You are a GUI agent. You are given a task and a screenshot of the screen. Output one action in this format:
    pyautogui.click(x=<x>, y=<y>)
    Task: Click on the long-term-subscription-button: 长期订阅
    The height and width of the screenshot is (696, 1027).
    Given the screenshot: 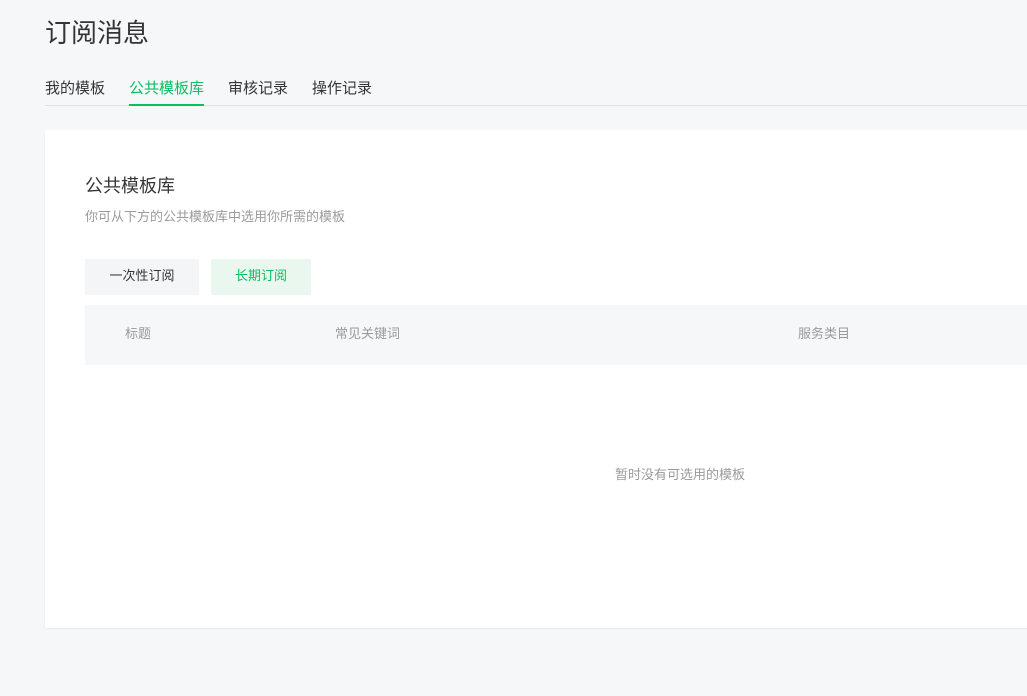 What is the action you would take?
    pyautogui.click(x=261, y=277)
    